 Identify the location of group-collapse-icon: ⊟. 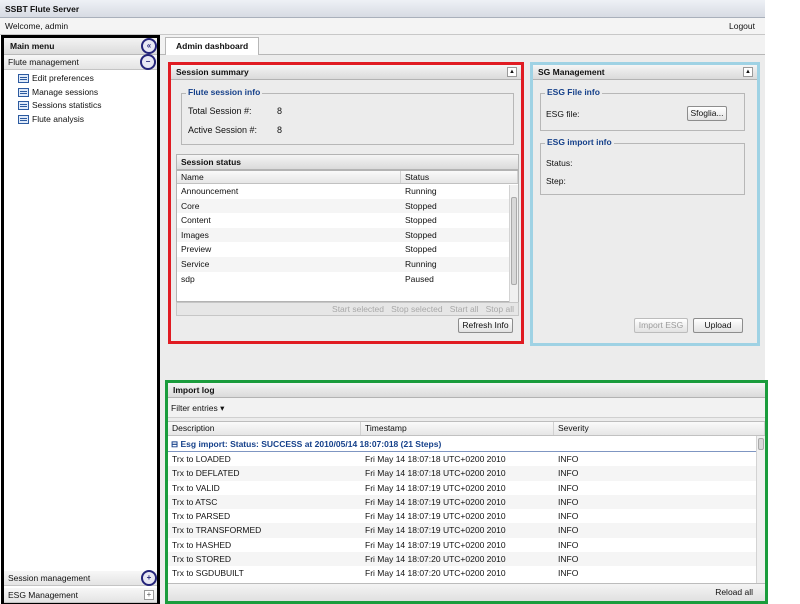
(174, 444).